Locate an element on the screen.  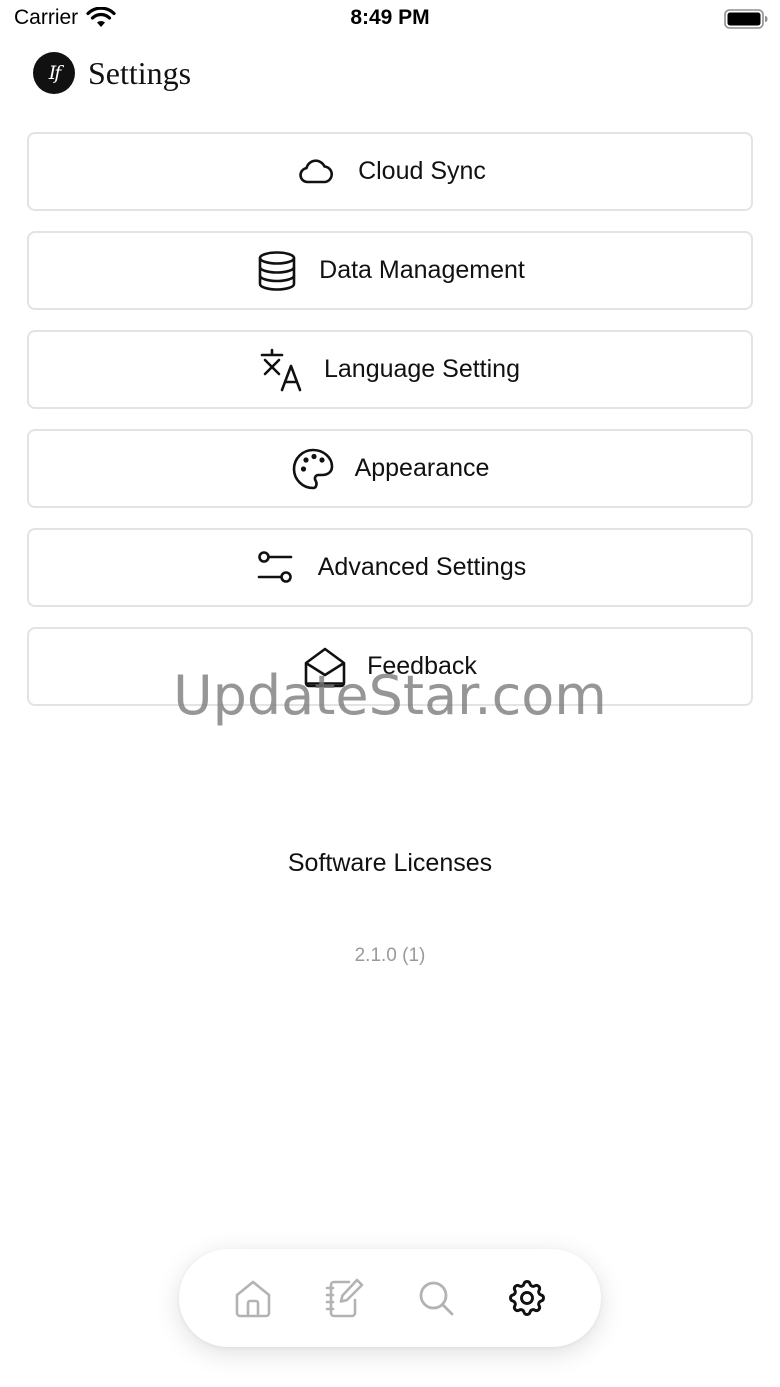
menu-item-label: Cloud Sync is located at coordinates (422, 171).